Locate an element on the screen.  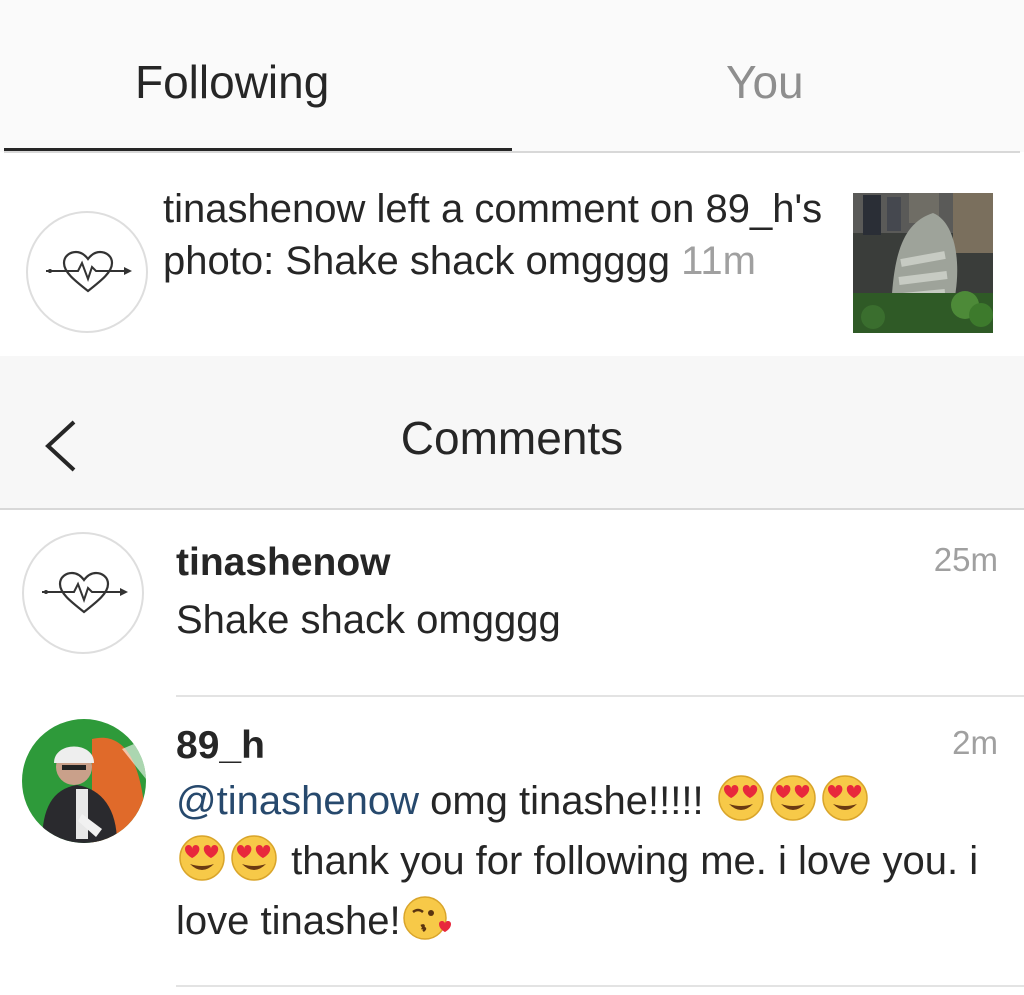
comment-divider is located at coordinates (600, 986).